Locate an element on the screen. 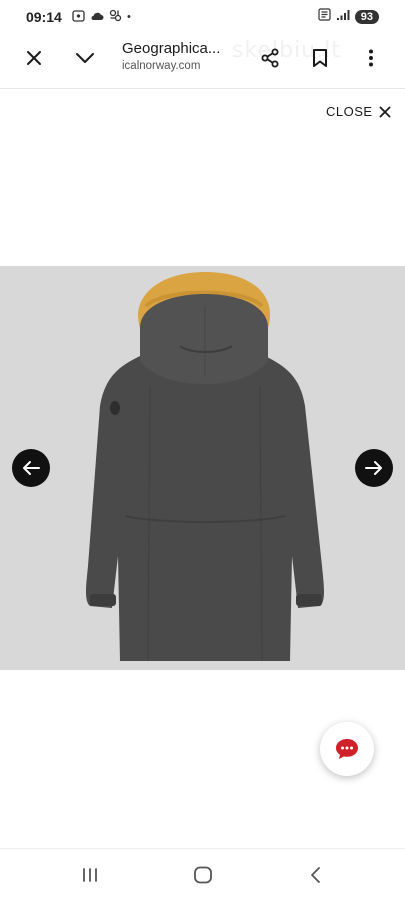 This screenshot has width=405, height=900. signal-icon is located at coordinates (343, 17).